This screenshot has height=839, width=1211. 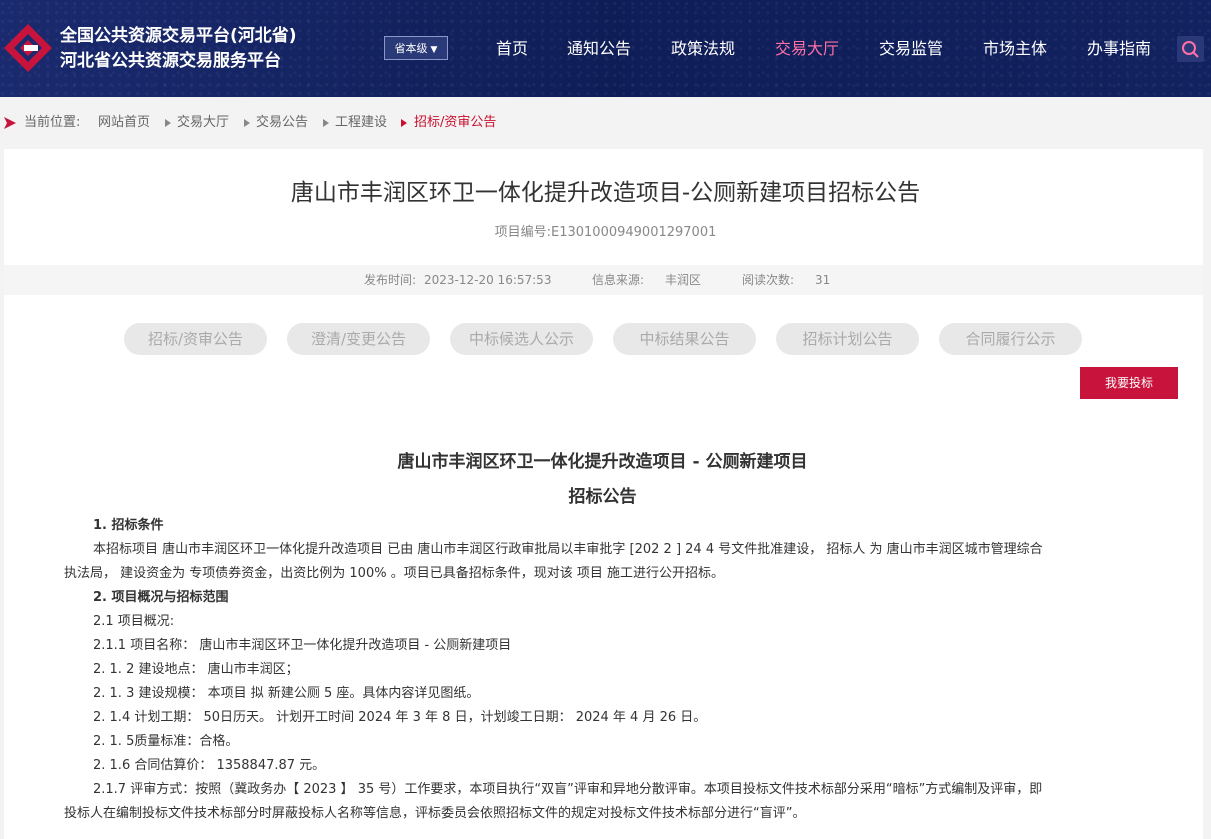 What do you see at coordinates (455, 122) in the screenshot?
I see `breadcrumb-current: 招标/资审公告` at bounding box center [455, 122].